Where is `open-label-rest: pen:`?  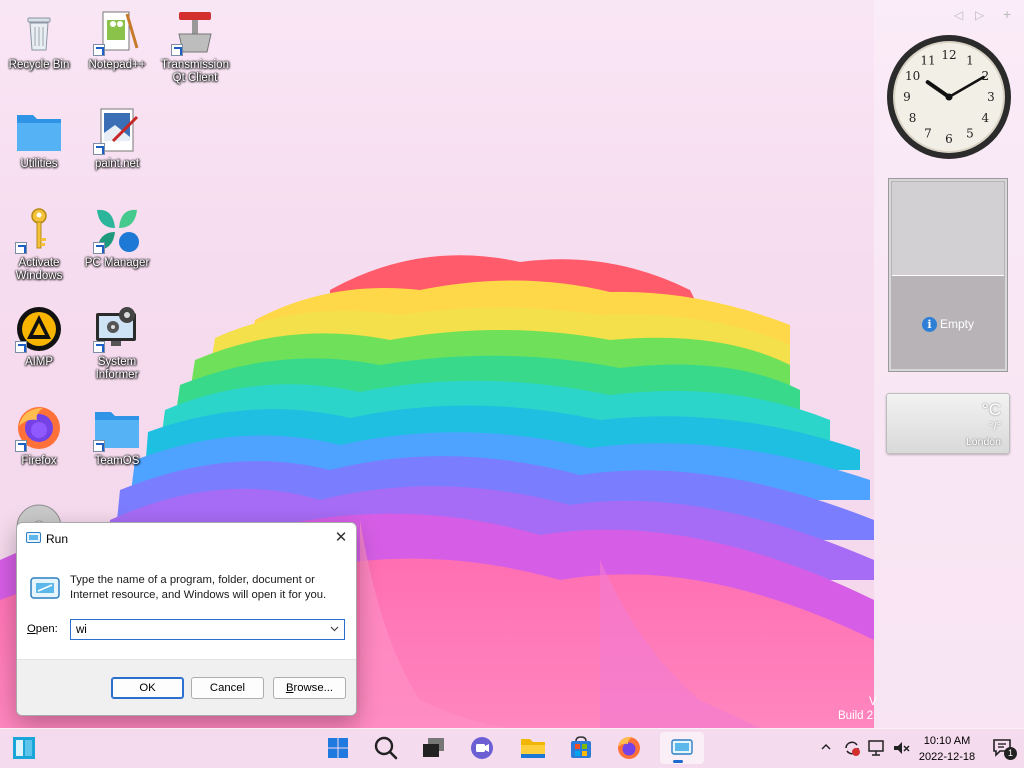 open-label-rest: pen: is located at coordinates (46, 629).